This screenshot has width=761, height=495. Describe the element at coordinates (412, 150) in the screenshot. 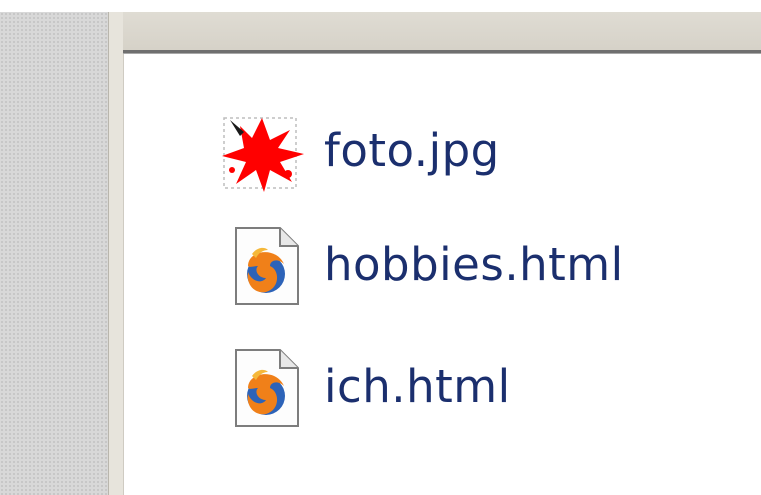

I see `file-name: foto.jpg` at that location.